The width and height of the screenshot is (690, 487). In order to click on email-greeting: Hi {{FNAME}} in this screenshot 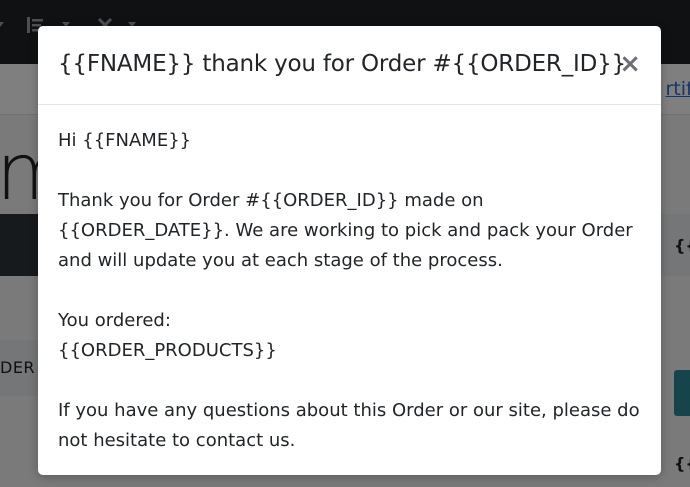, I will do `click(125, 140)`.